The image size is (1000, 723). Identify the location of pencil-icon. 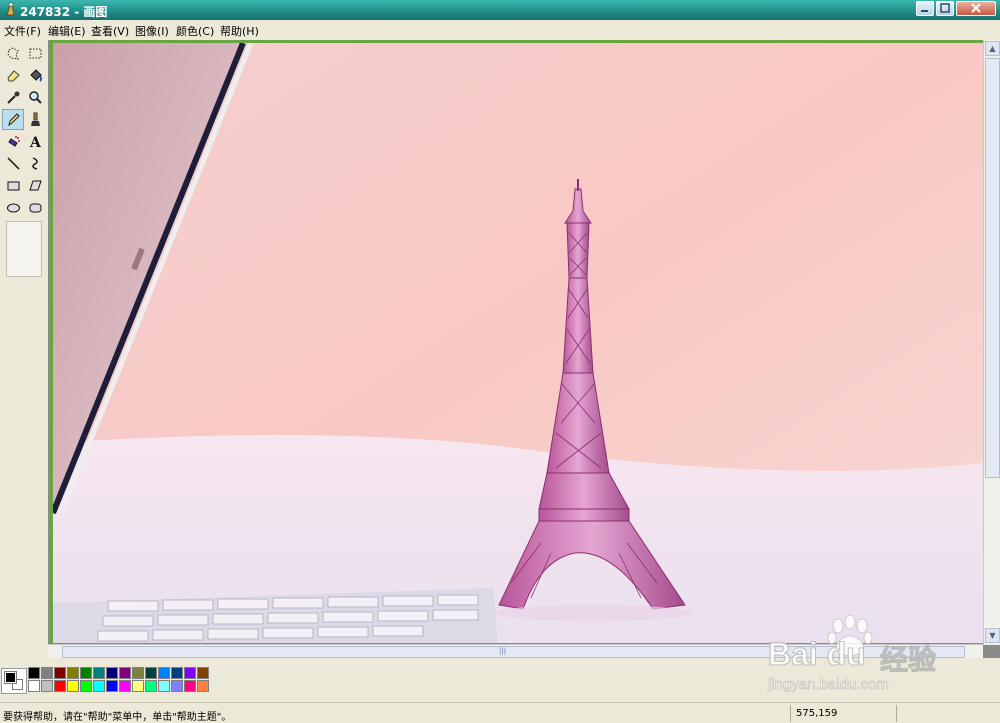
(13, 120).